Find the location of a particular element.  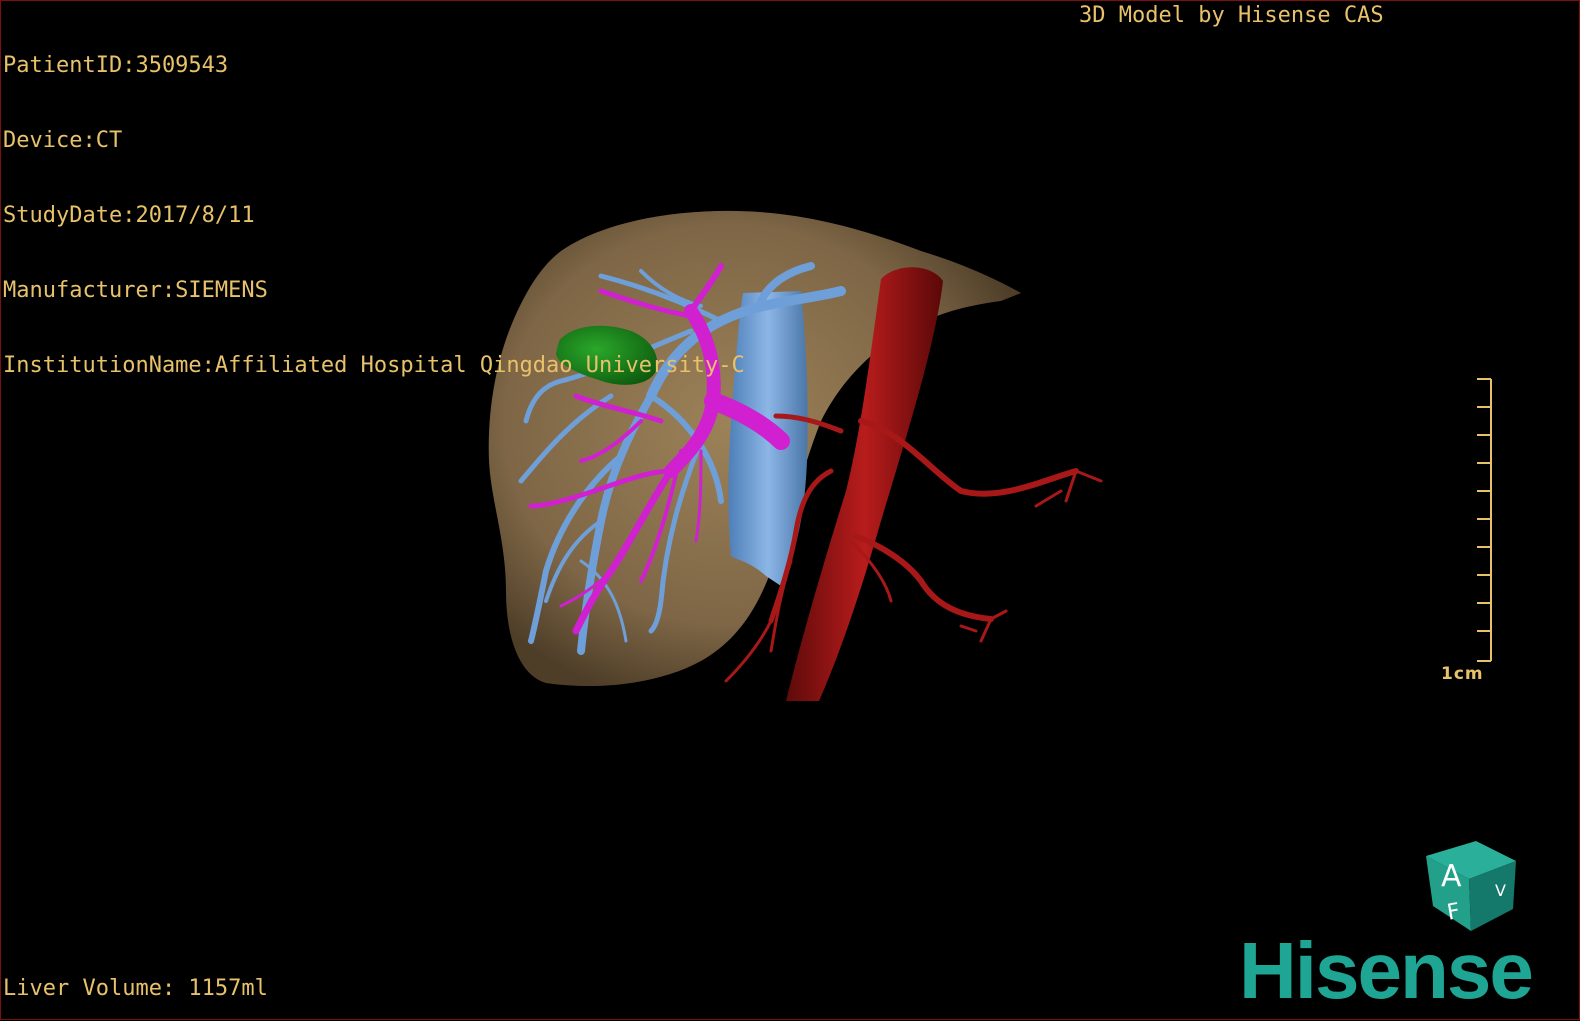

scale-bar-label: 1cm is located at coordinates (1462, 674).